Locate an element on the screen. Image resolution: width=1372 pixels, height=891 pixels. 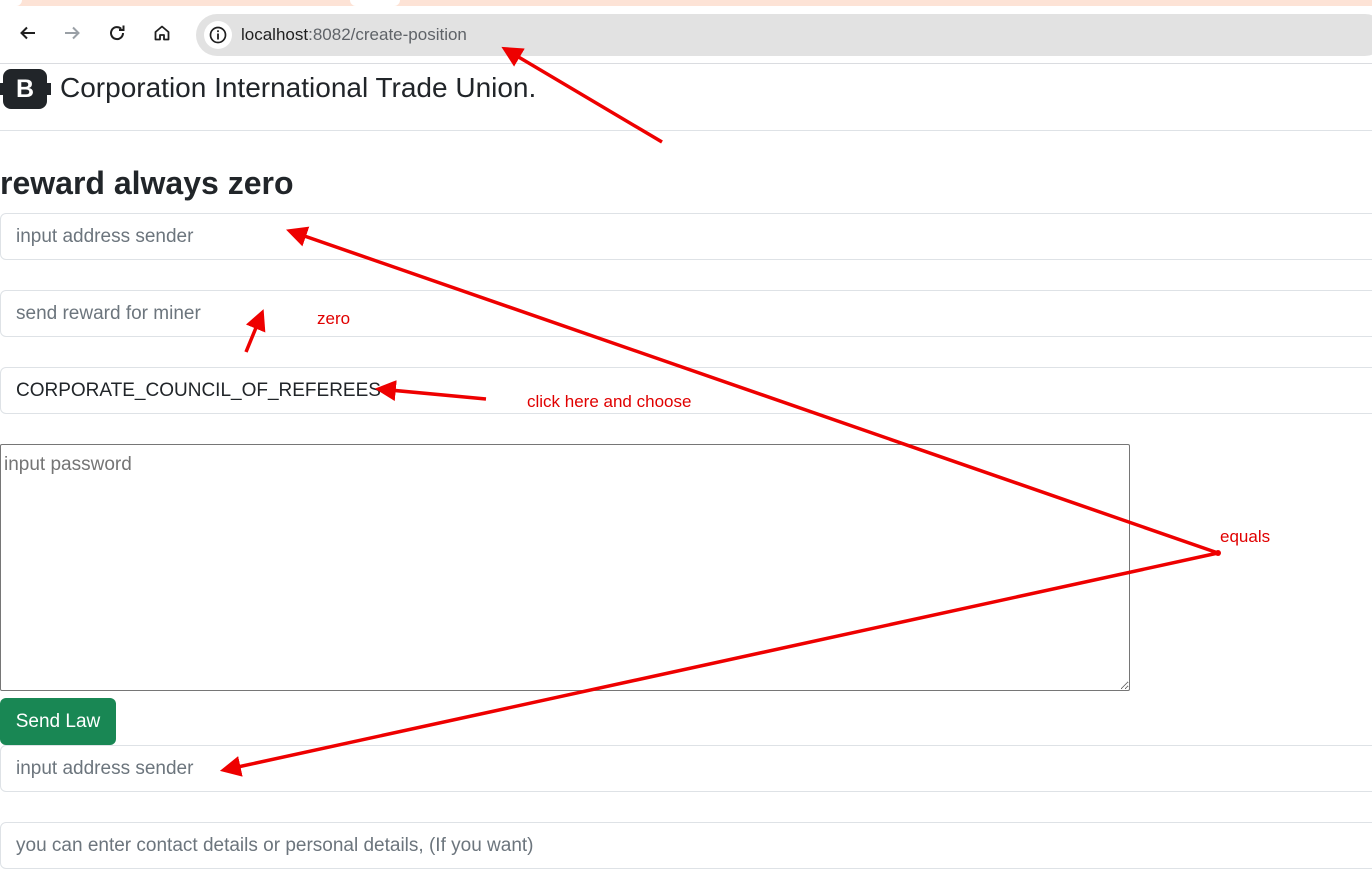
annotation-choose: click here and choose is located at coordinates (609, 401).